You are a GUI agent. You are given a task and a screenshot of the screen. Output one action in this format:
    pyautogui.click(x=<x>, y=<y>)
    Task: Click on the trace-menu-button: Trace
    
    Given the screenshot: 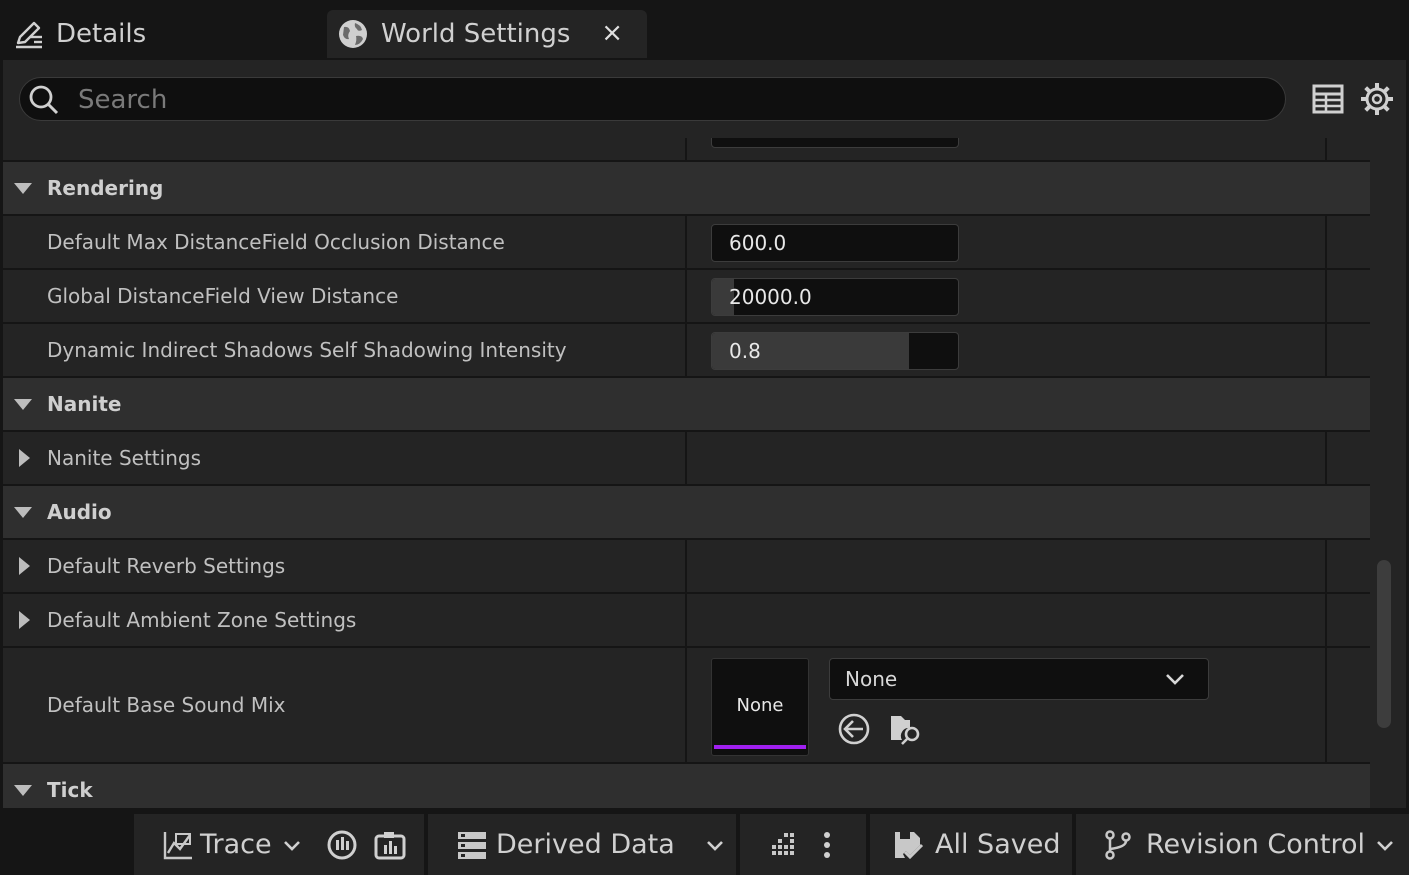 What is the action you would take?
    pyautogui.click(x=232, y=845)
    